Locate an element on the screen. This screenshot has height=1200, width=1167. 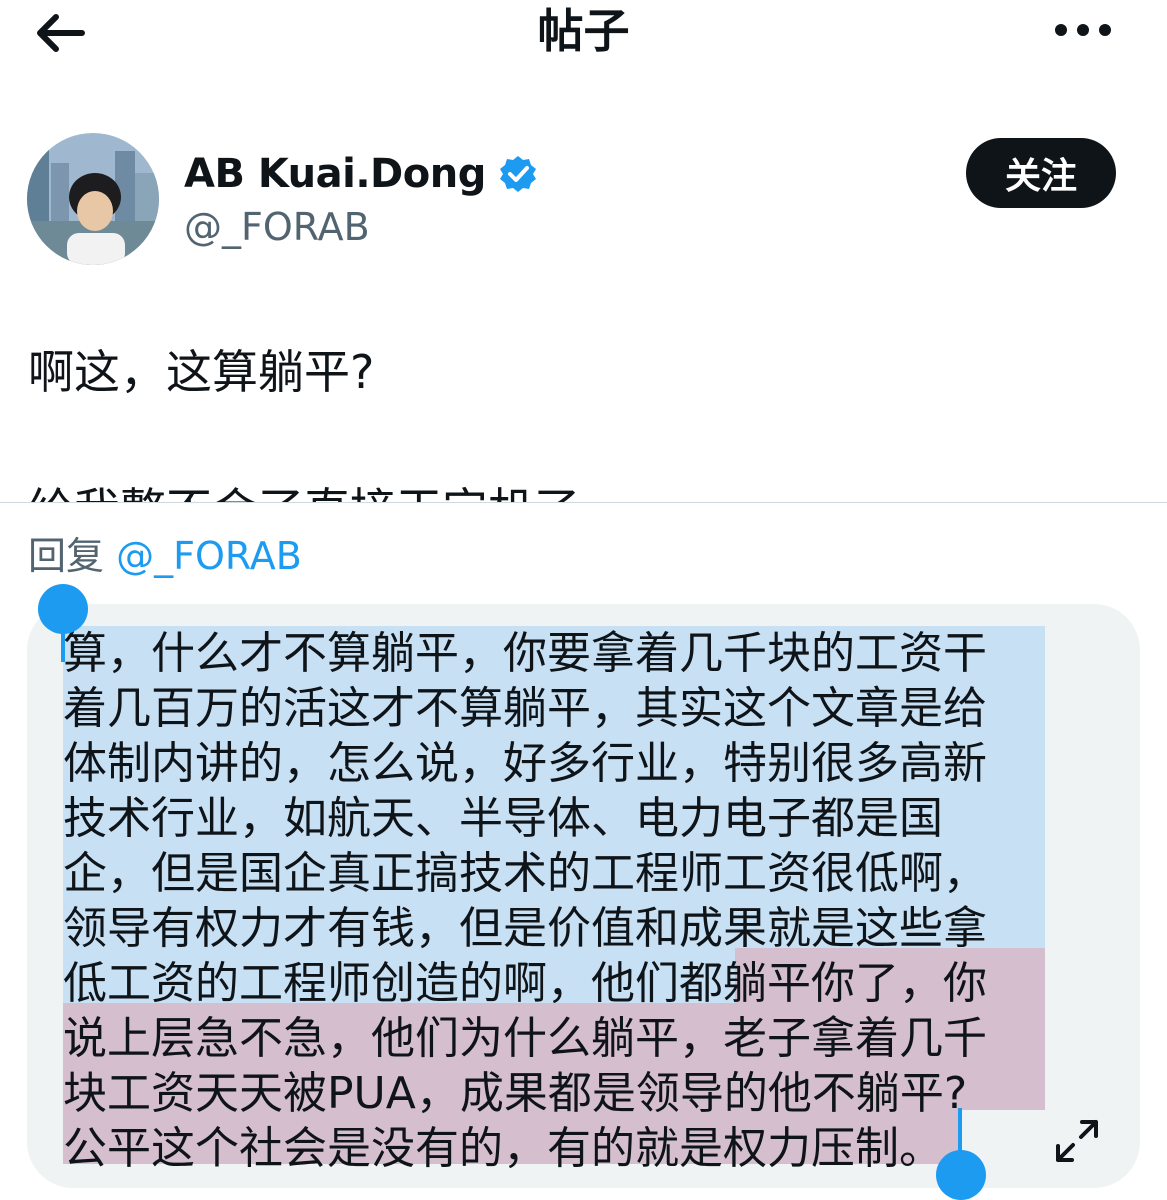
top-bar: 帖子 is located at coordinates (583, 32).